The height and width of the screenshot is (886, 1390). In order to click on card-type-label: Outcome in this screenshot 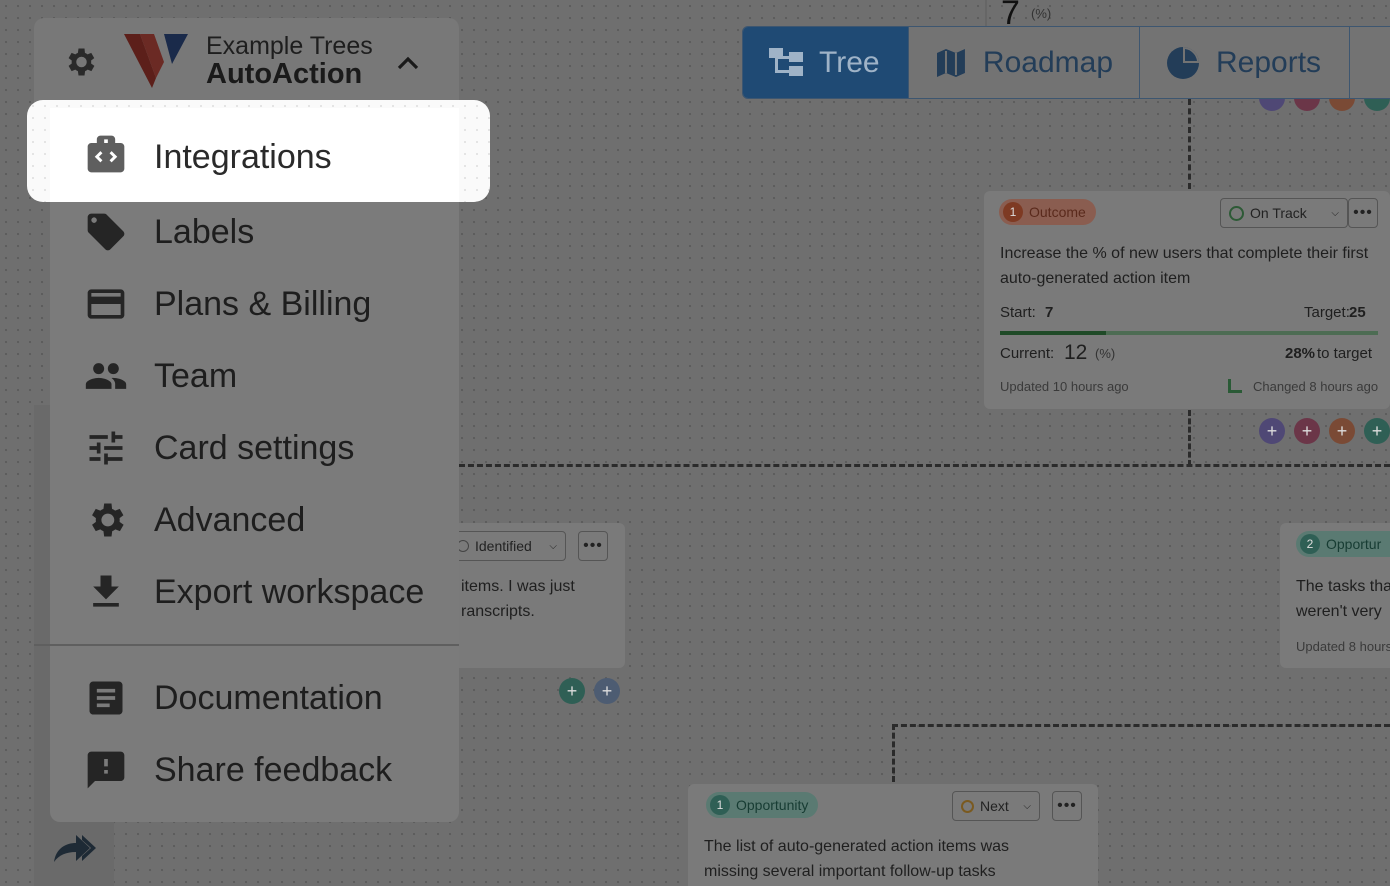, I will do `click(1057, 212)`.